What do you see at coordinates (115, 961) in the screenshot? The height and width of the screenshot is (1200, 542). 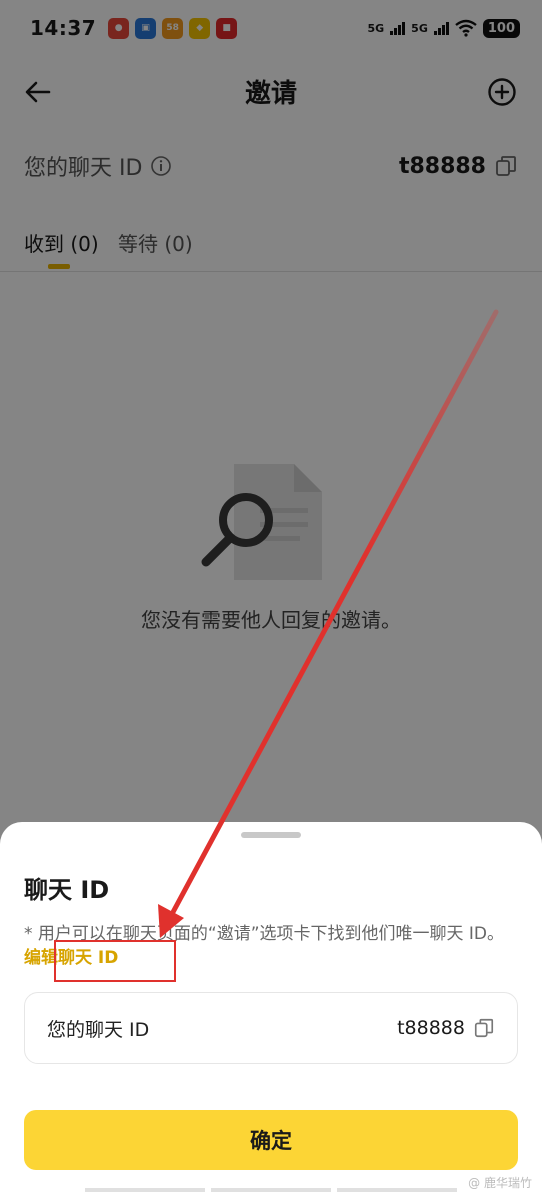 I see `annotation-highlight-box` at bounding box center [115, 961].